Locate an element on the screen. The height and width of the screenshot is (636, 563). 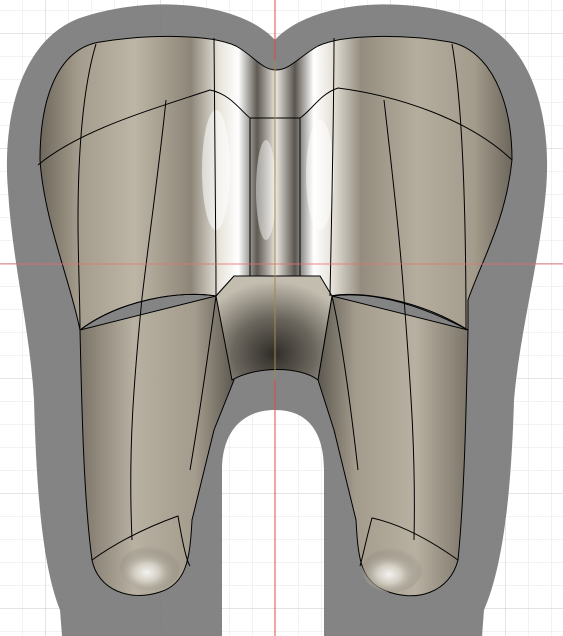
left-root-tip-glow is located at coordinates (150, 568).